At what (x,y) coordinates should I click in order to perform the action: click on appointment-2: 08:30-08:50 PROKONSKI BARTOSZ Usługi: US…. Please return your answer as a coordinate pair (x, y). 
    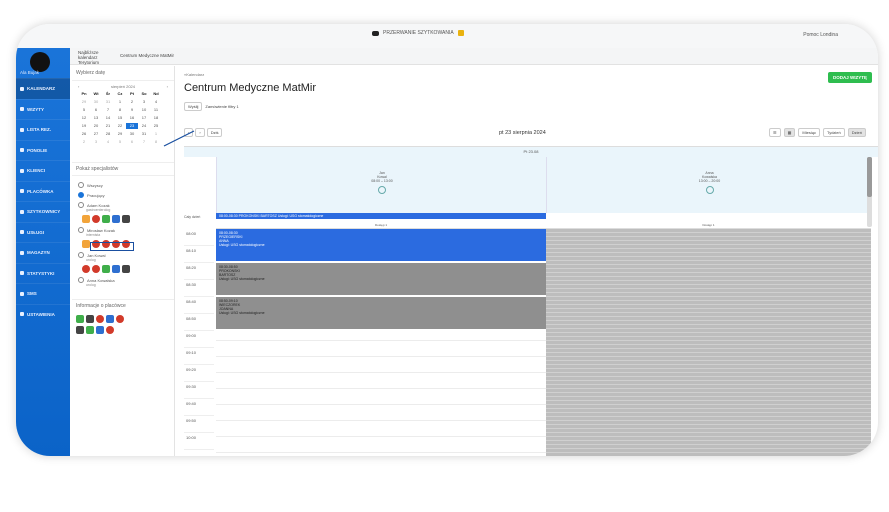
    Looking at the image, I should click on (381, 279).